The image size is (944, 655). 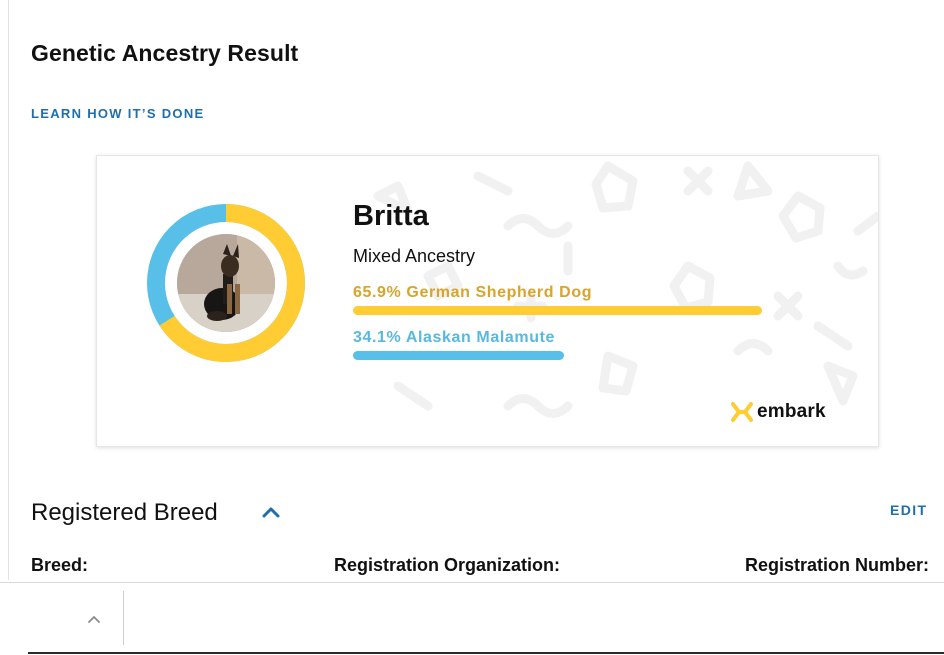 What do you see at coordinates (454, 337) in the screenshot?
I see `breed-label-alaskan-malamute: 34.1% Alaskan Malamute` at bounding box center [454, 337].